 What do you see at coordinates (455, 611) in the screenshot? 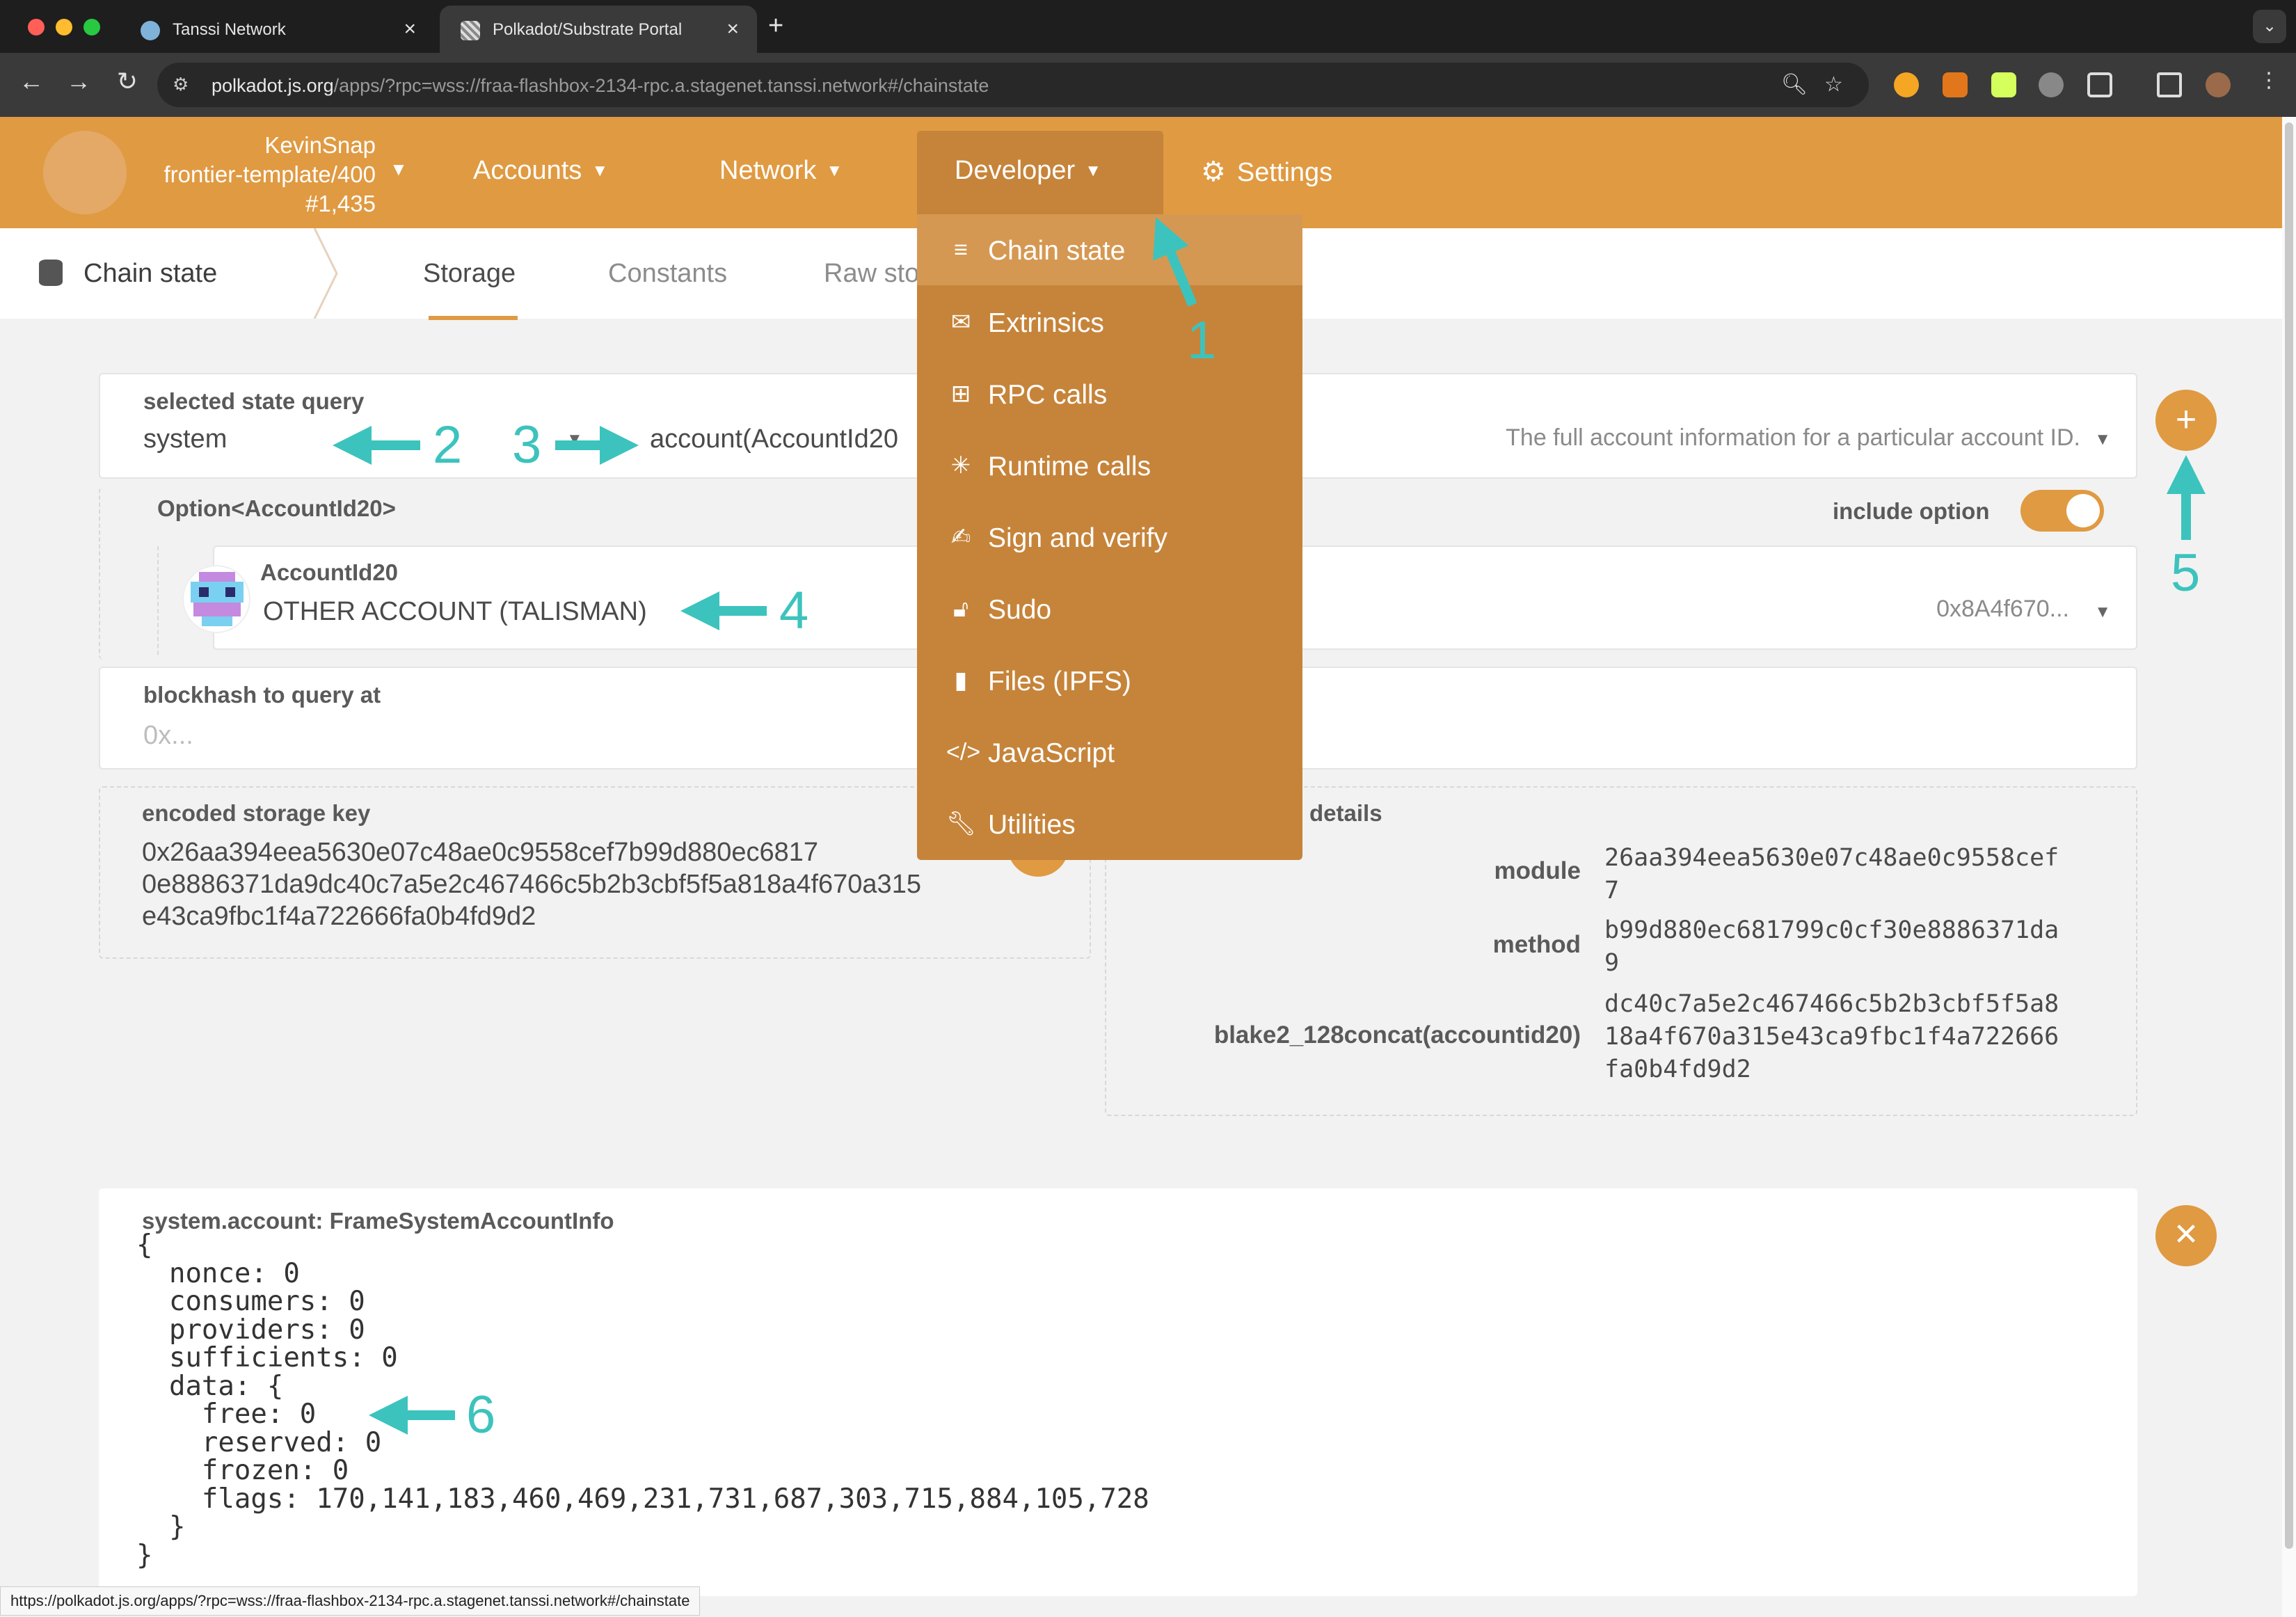
I see `account-name: OTHER ACCOUNT (TALISMAN)` at bounding box center [455, 611].